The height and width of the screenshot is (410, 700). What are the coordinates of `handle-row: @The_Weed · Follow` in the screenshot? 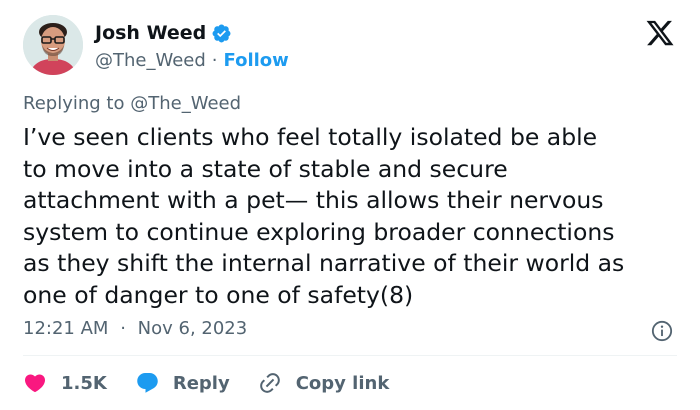 It's located at (192, 60).